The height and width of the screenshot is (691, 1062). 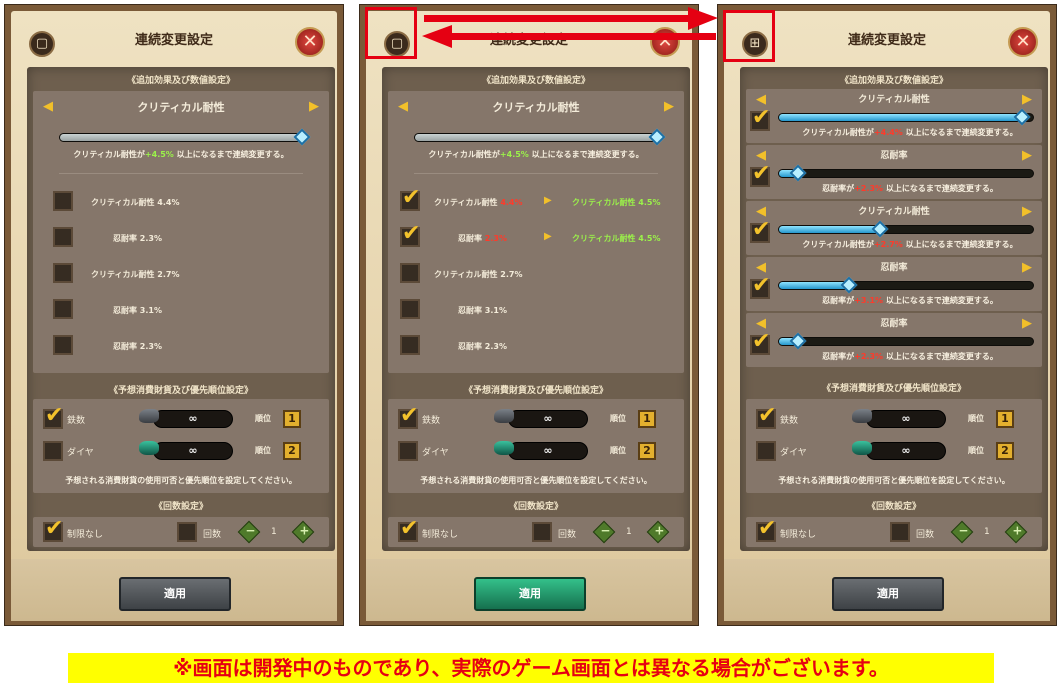 What do you see at coordinates (180, 81) in the screenshot?
I see `section-title-effects: 《追加効果及び数値設定》` at bounding box center [180, 81].